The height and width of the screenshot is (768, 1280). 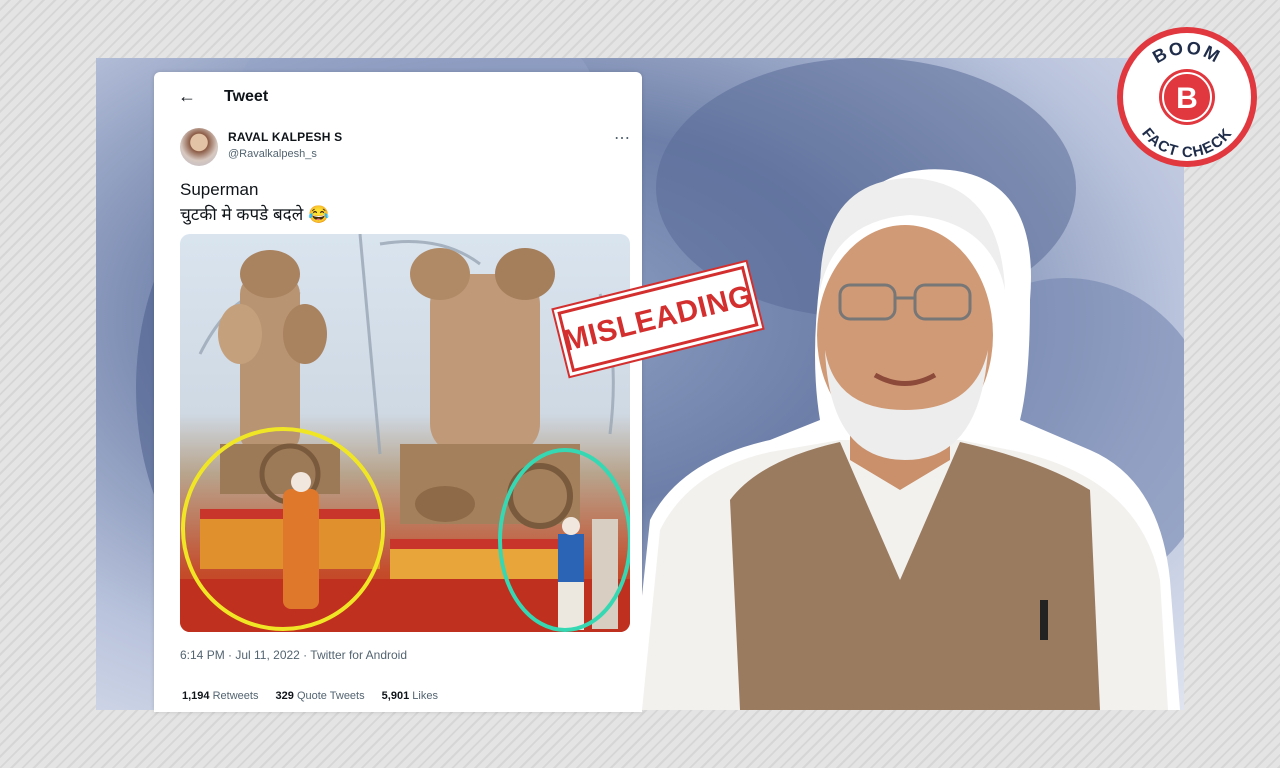 I want to click on tweet-text-line-2: चुटकी मे कपडे बदले 😂, so click(x=255, y=214).